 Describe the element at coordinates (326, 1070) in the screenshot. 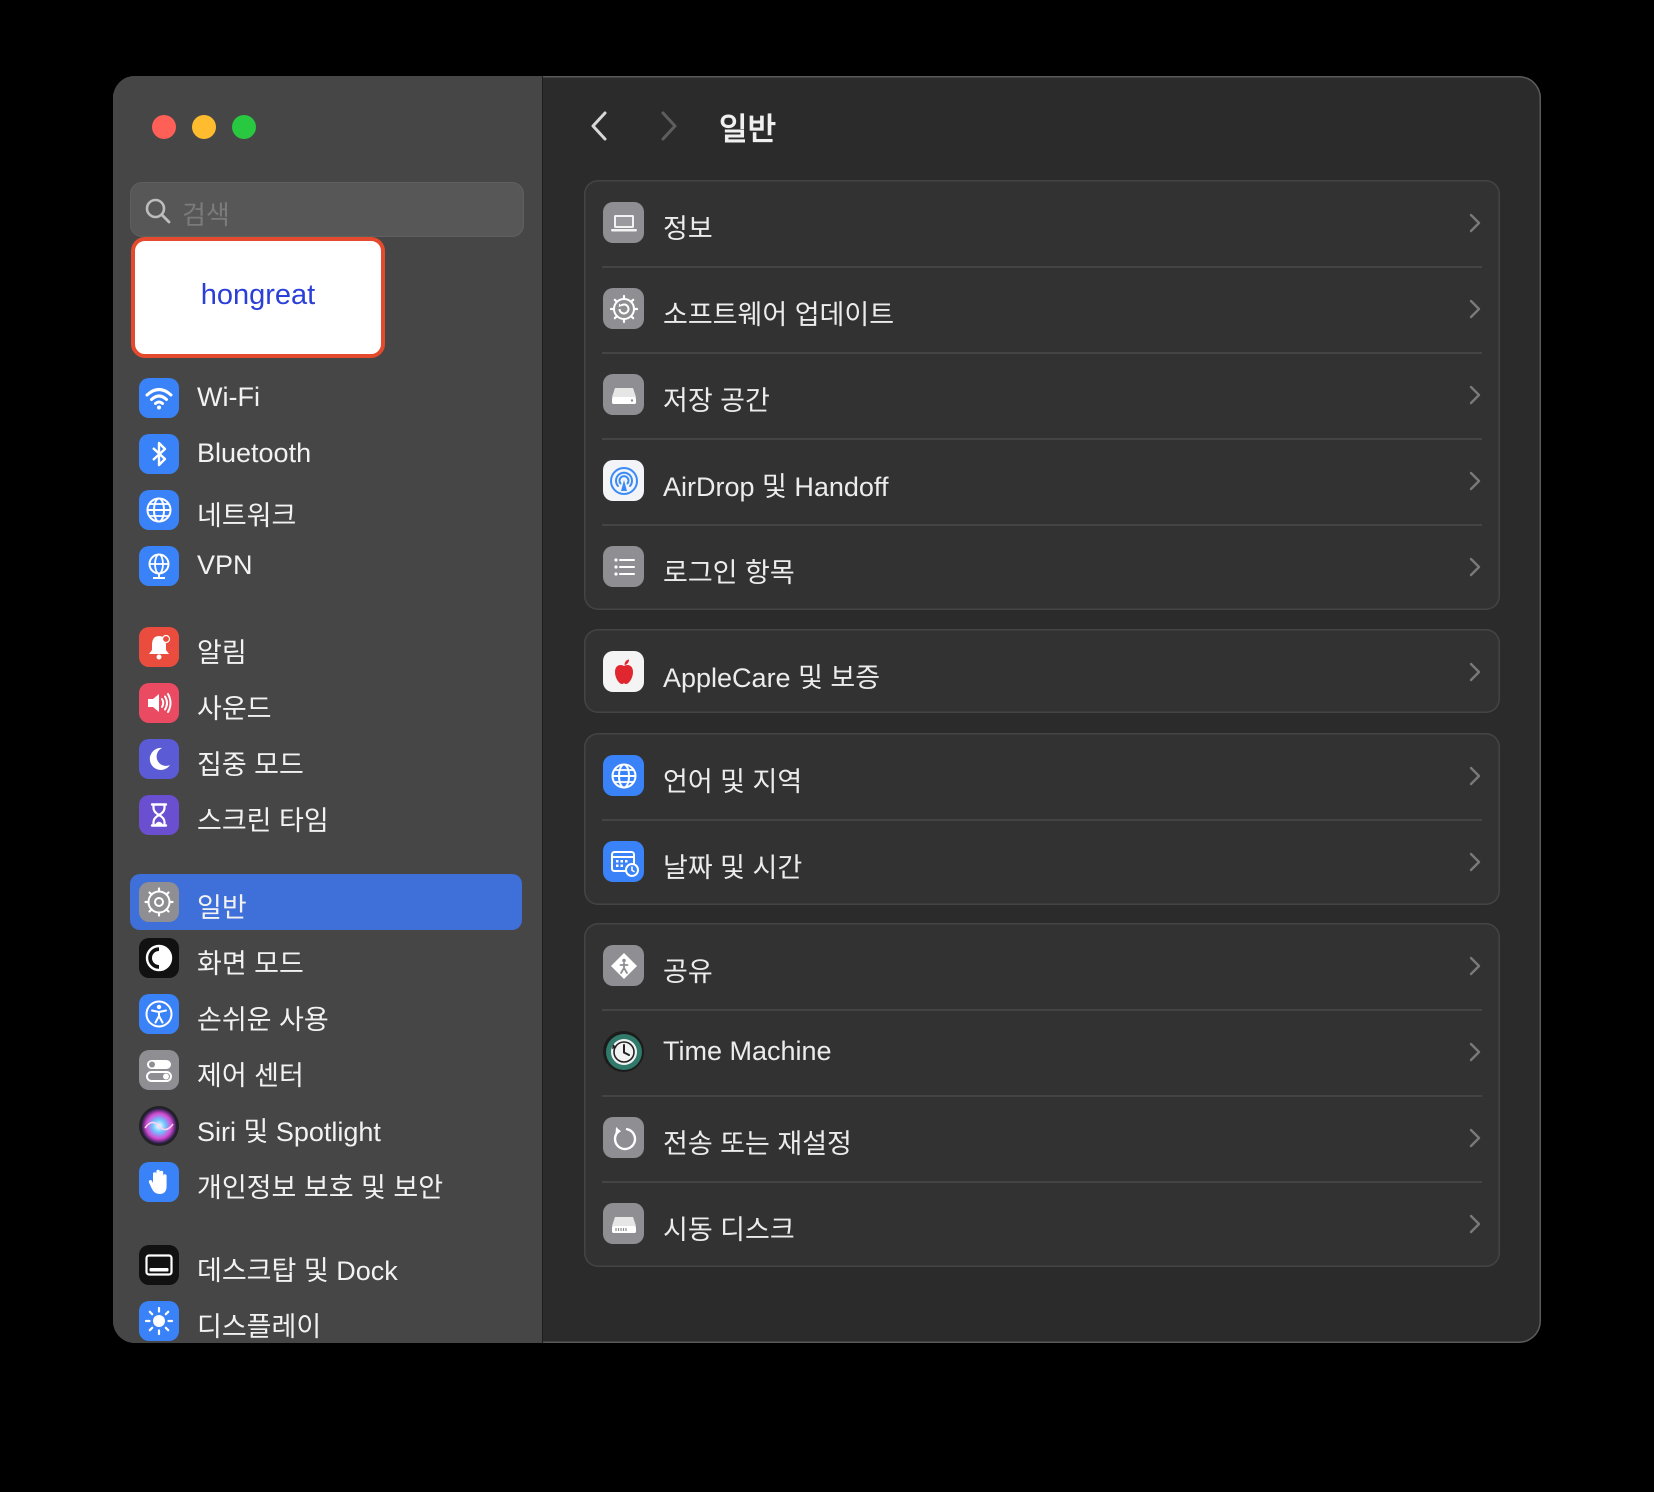

I see `sidebar-item-control-center: 제어 센터` at that location.